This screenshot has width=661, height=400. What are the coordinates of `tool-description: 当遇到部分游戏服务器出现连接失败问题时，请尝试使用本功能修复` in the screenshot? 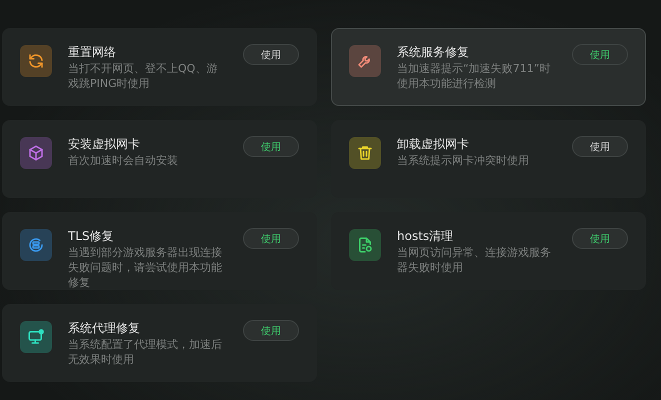 It's located at (145, 267).